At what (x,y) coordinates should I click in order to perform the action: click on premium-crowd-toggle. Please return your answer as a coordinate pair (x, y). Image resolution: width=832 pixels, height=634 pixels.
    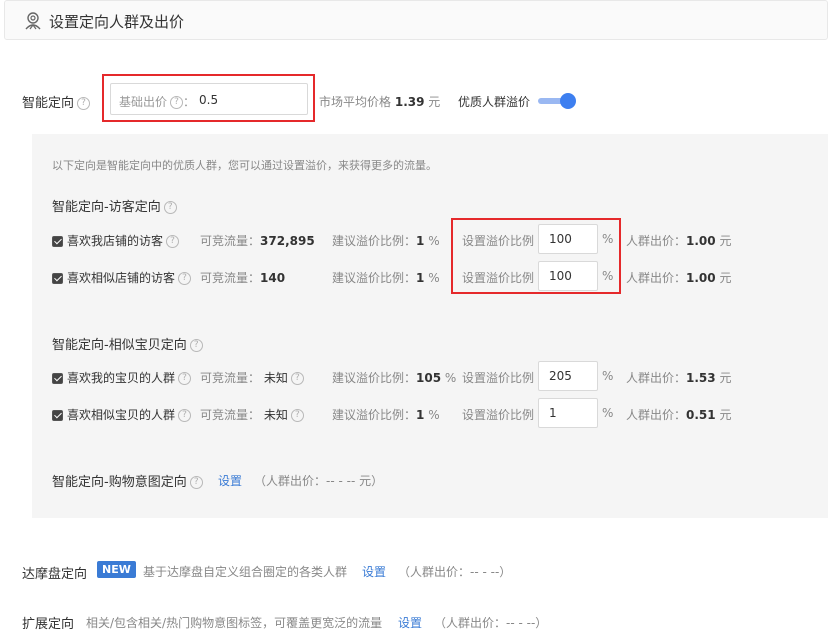
    Looking at the image, I should click on (557, 101).